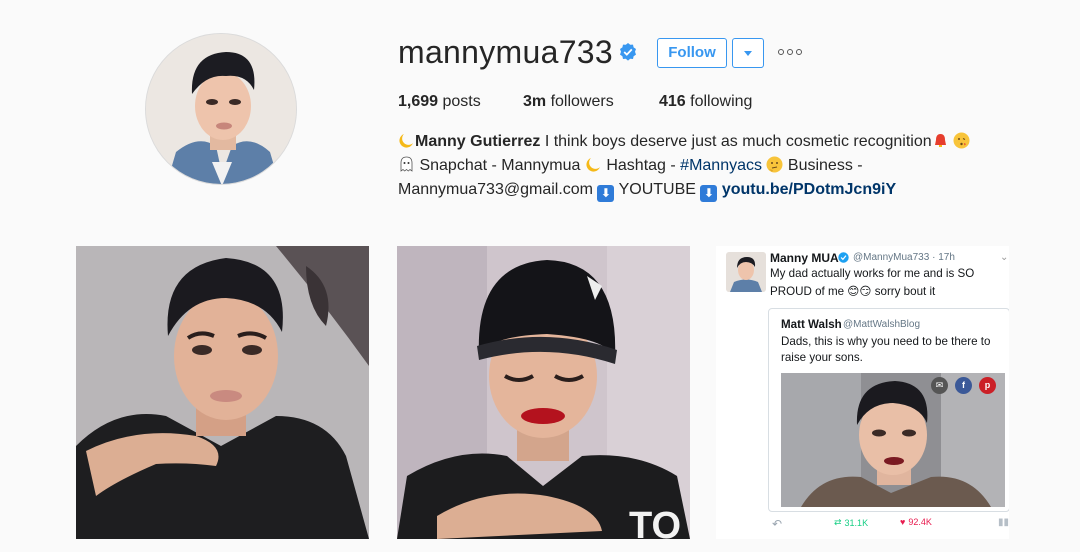  What do you see at coordinates (1003, 522) in the screenshot?
I see `analytics-icon: ▮▮` at bounding box center [1003, 522].